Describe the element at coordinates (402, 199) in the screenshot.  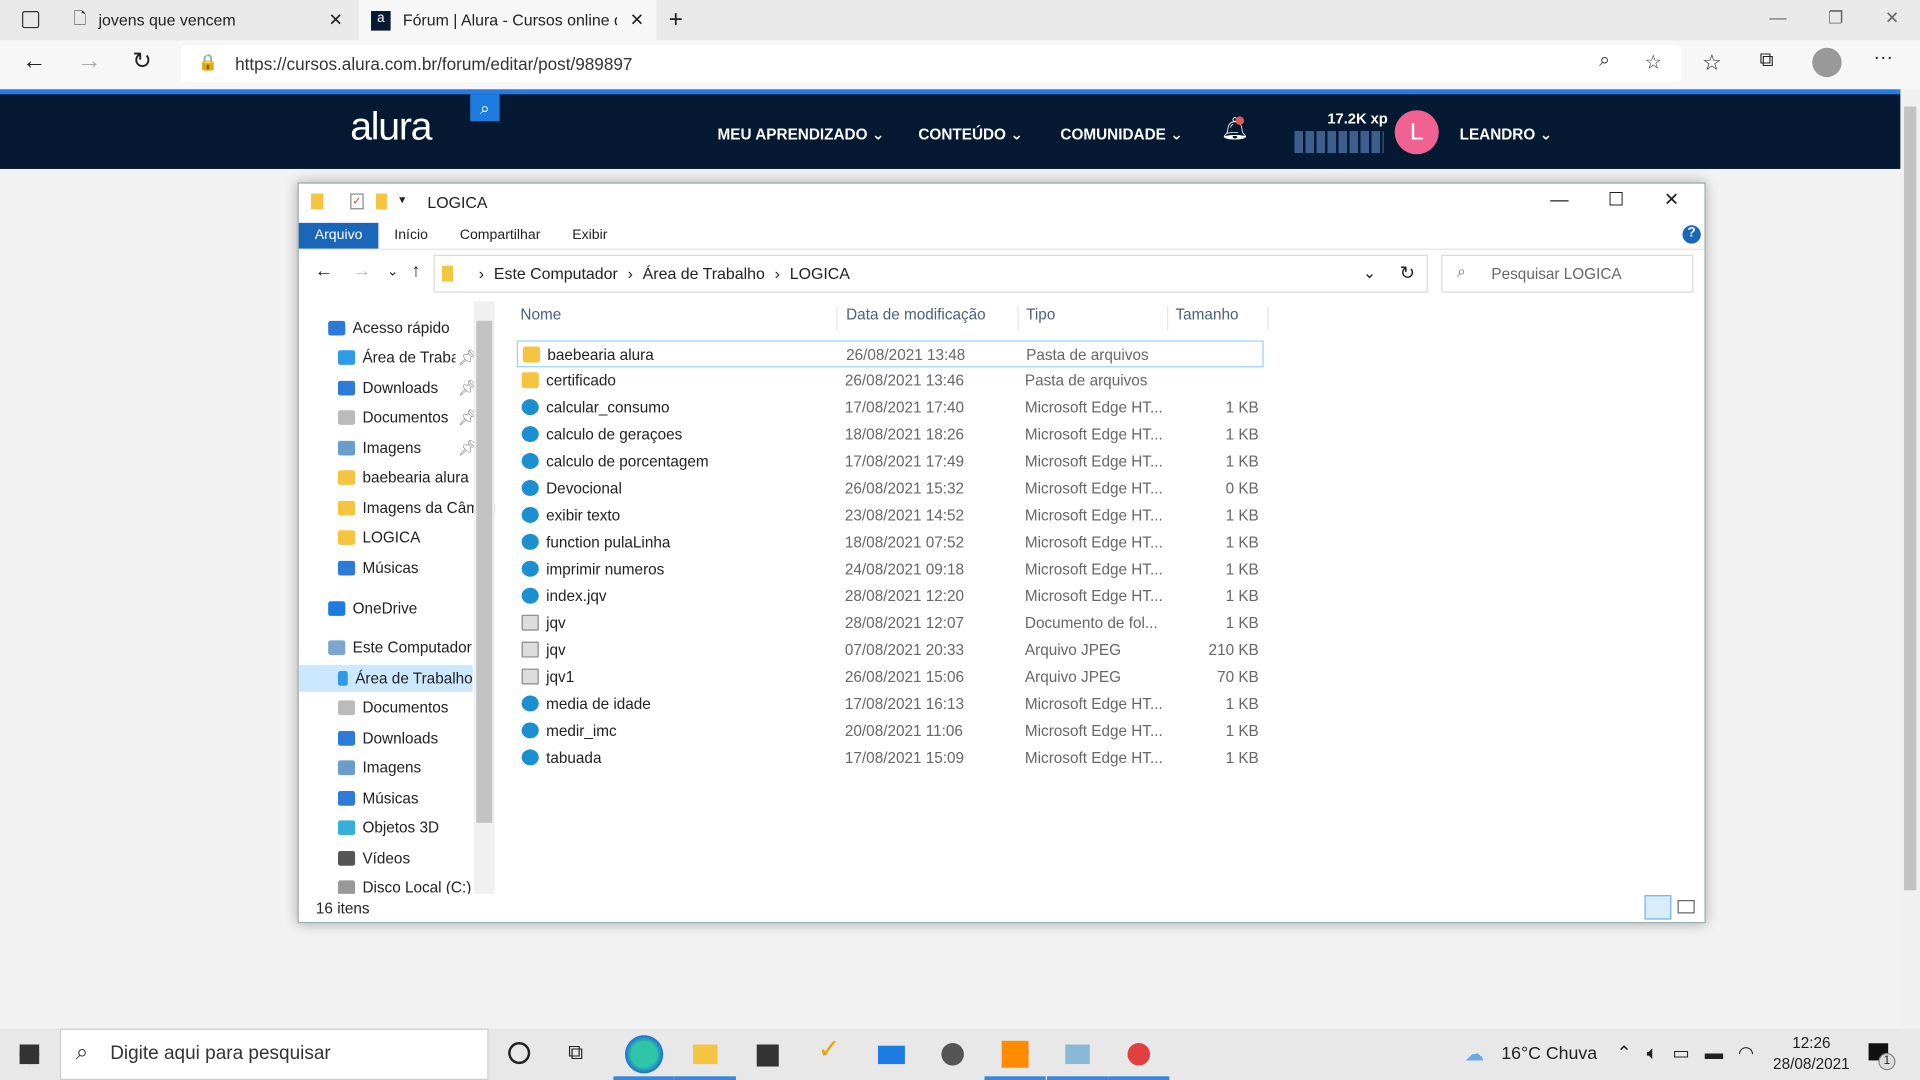
I see `quick-access-dropdown-icon: ▾` at that location.